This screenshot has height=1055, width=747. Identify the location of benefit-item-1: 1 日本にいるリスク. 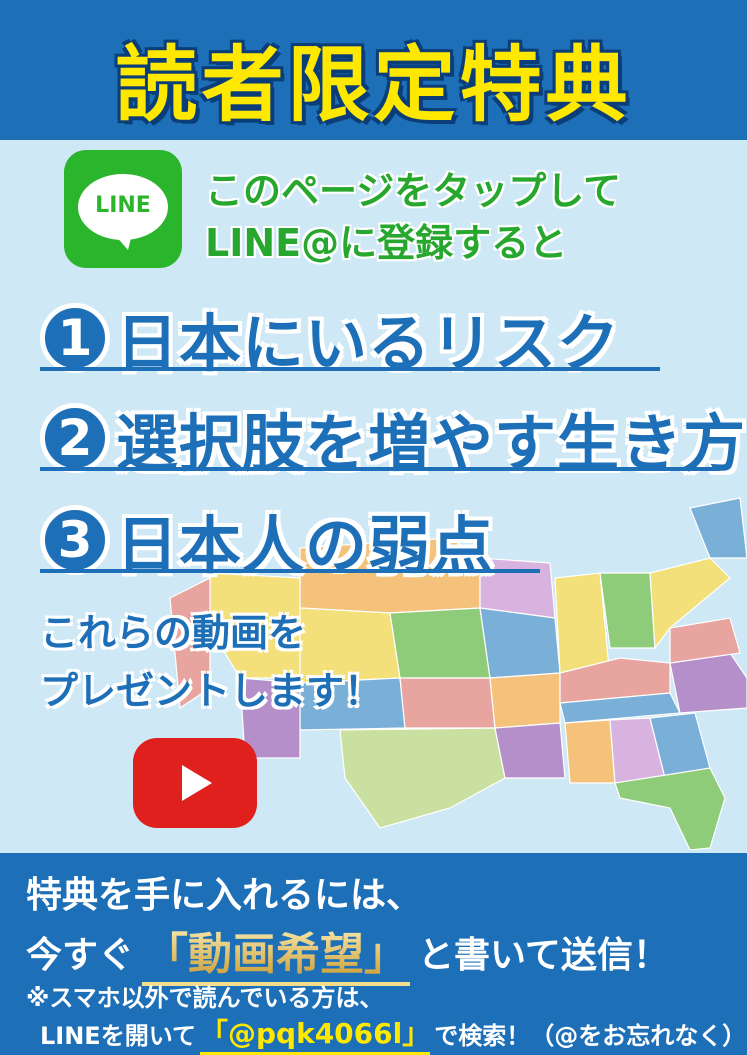
(350, 338).